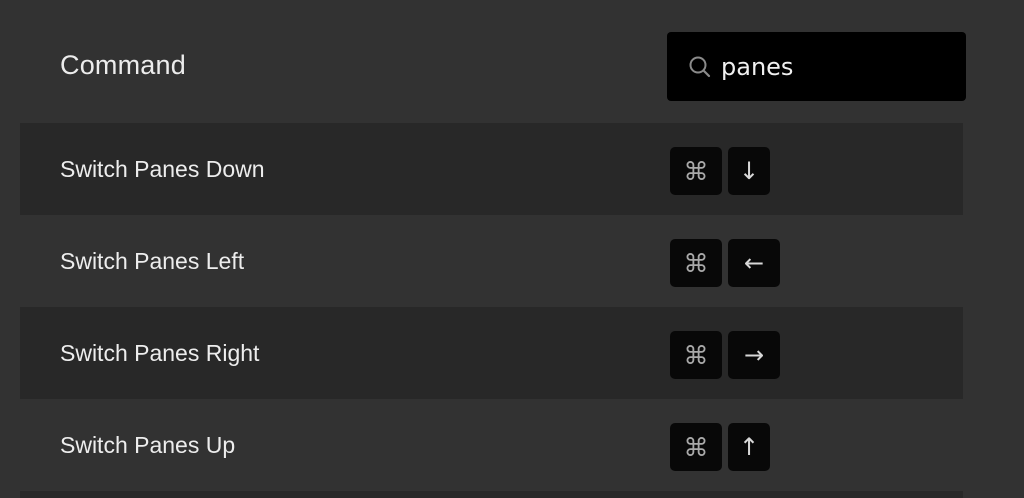  Describe the element at coordinates (152, 261) in the screenshot. I see `command-label: Switch Panes Left` at that location.